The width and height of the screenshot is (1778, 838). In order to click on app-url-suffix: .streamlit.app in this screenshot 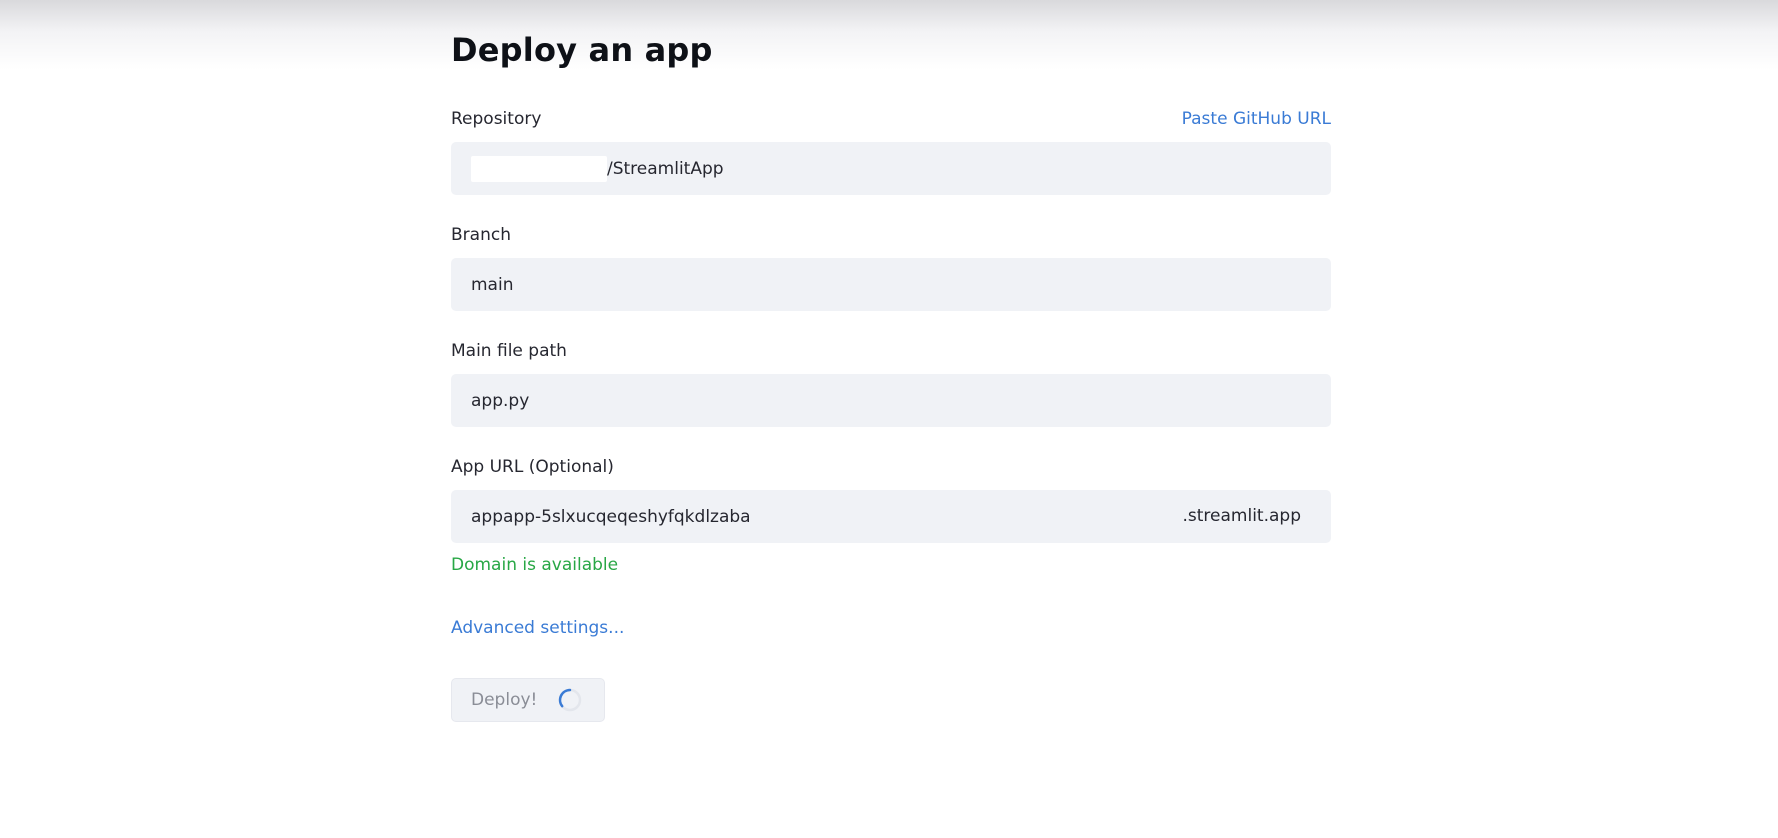, I will do `click(1242, 516)`.